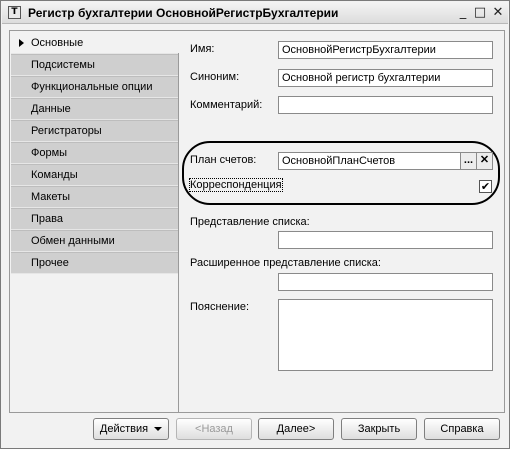 Image resolution: width=510 pixels, height=449 pixels. I want to click on tab-commands: Команды, so click(94, 175).